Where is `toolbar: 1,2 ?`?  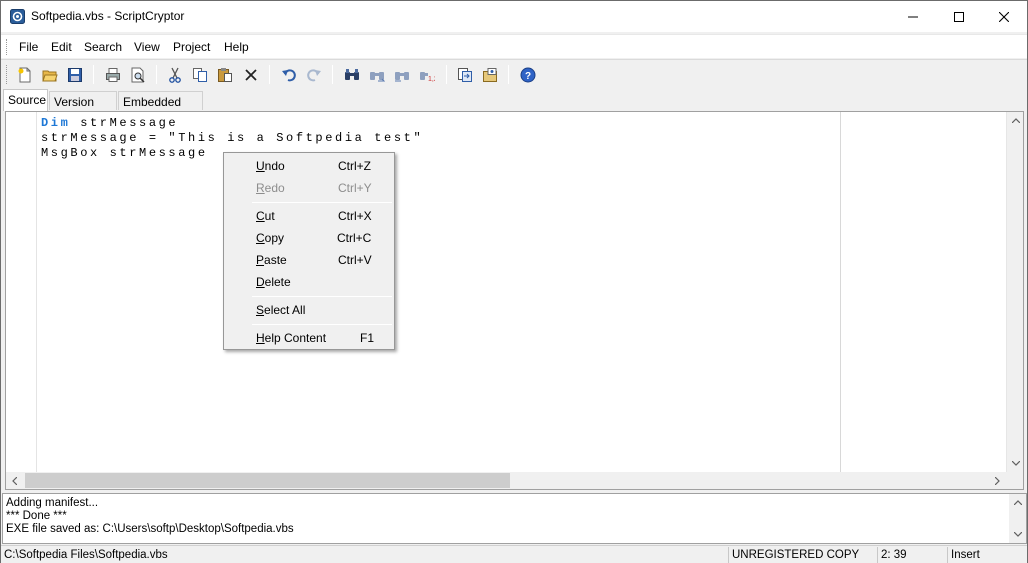
toolbar: 1,2 ? is located at coordinates (514, 73).